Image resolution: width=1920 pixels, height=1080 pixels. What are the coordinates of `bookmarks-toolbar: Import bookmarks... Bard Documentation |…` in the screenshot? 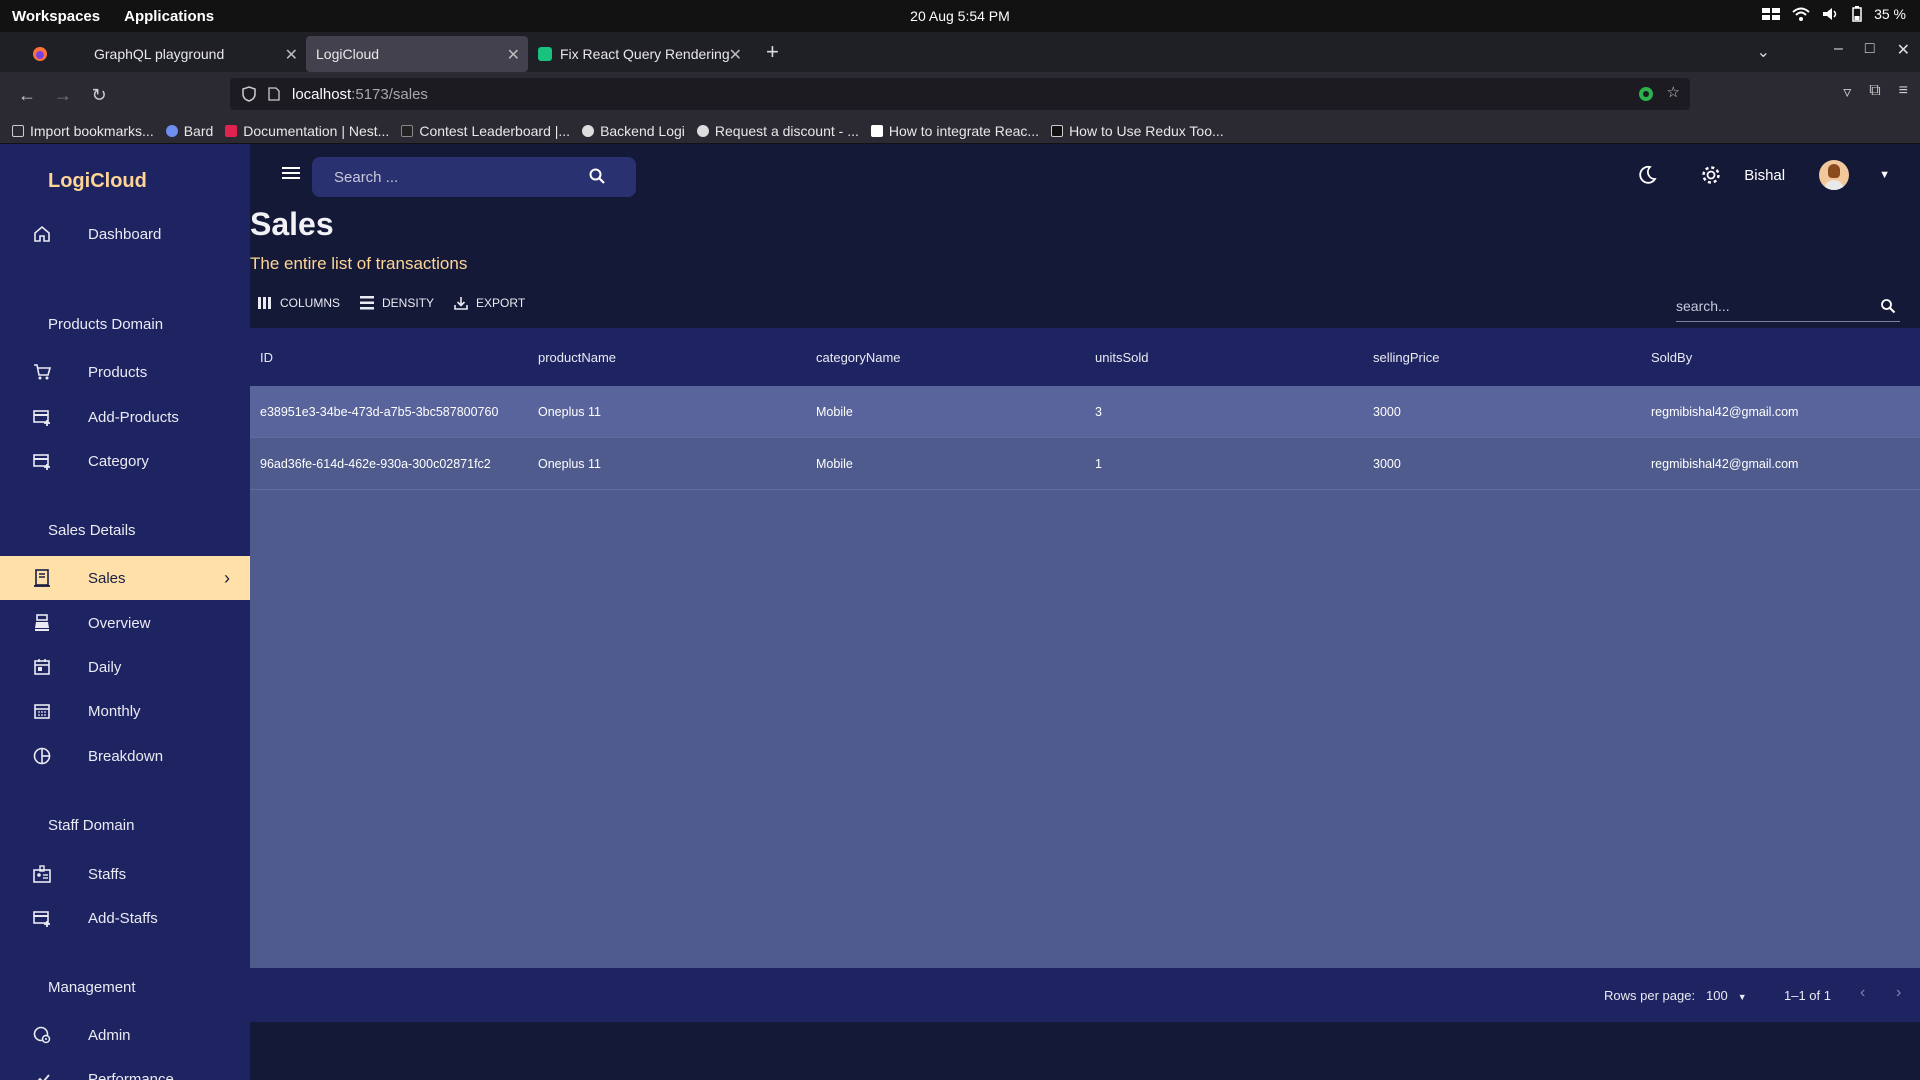 It's located at (960, 131).